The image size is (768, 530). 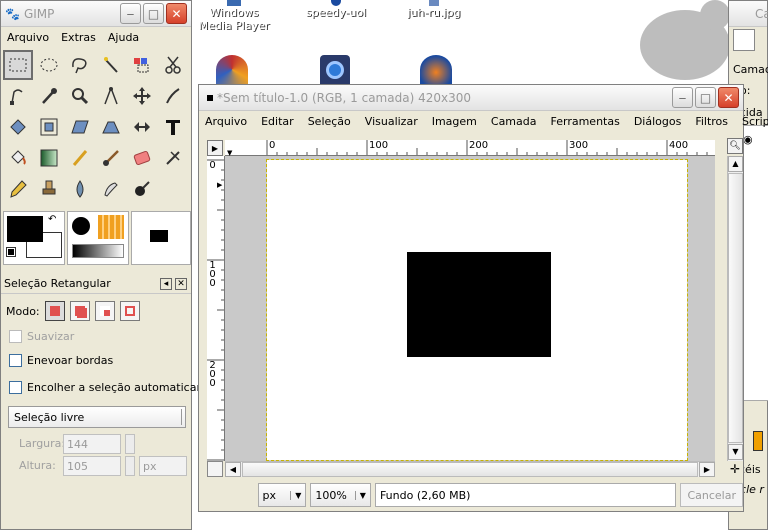 What do you see at coordinates (15, 387) in the screenshot?
I see `autoshrink-checkbox` at bounding box center [15, 387].